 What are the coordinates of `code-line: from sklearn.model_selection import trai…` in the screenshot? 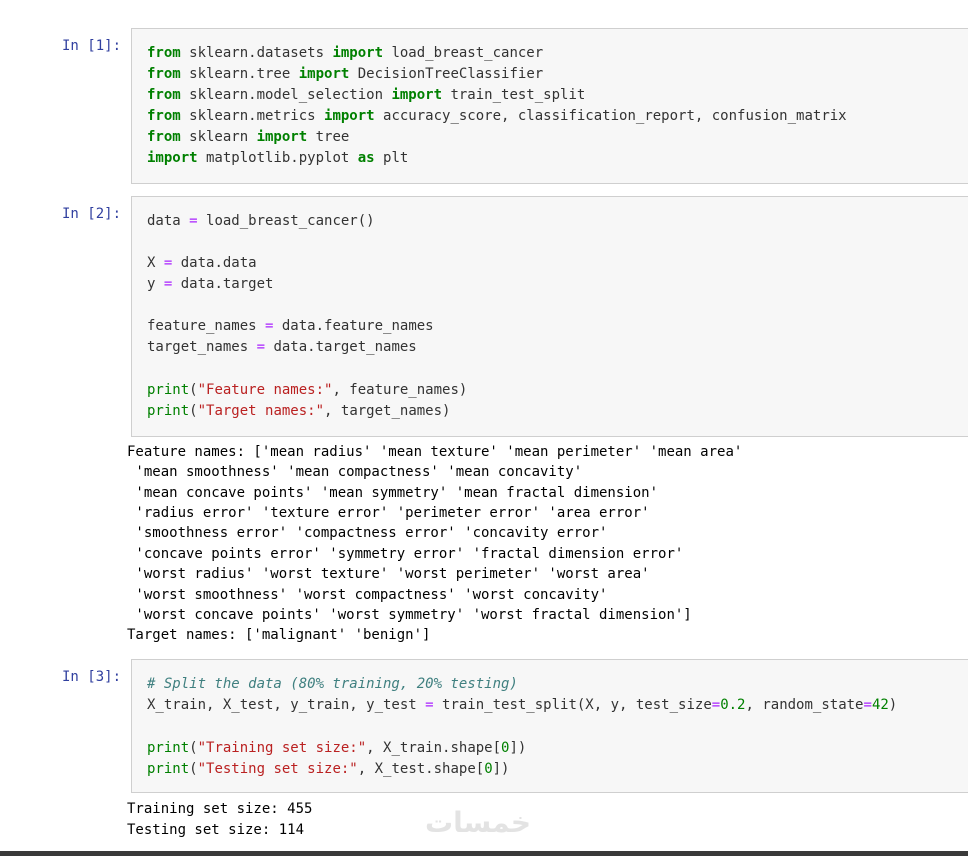 It's located at (366, 95).